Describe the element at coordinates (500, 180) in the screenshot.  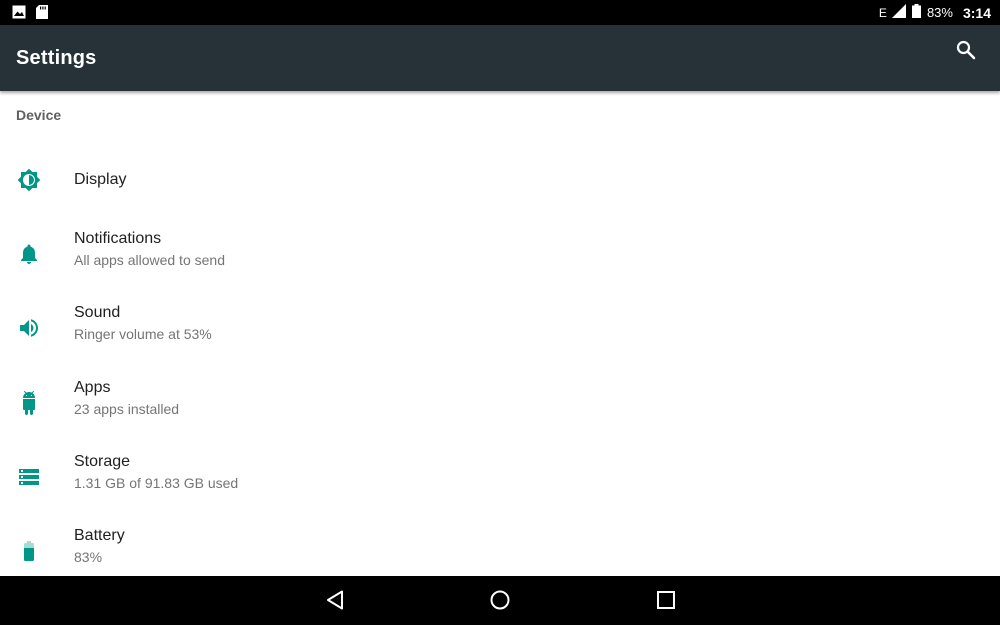
I see `settings-item-display: Display` at that location.